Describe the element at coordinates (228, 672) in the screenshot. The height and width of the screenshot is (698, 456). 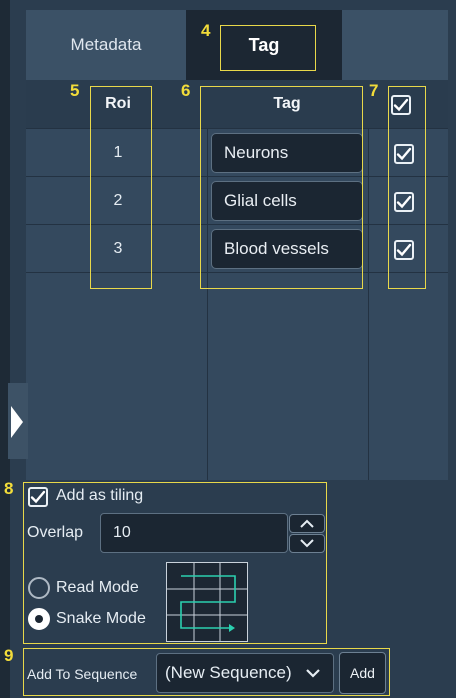
I see `sequence-select-value: (New Sequence)` at that location.